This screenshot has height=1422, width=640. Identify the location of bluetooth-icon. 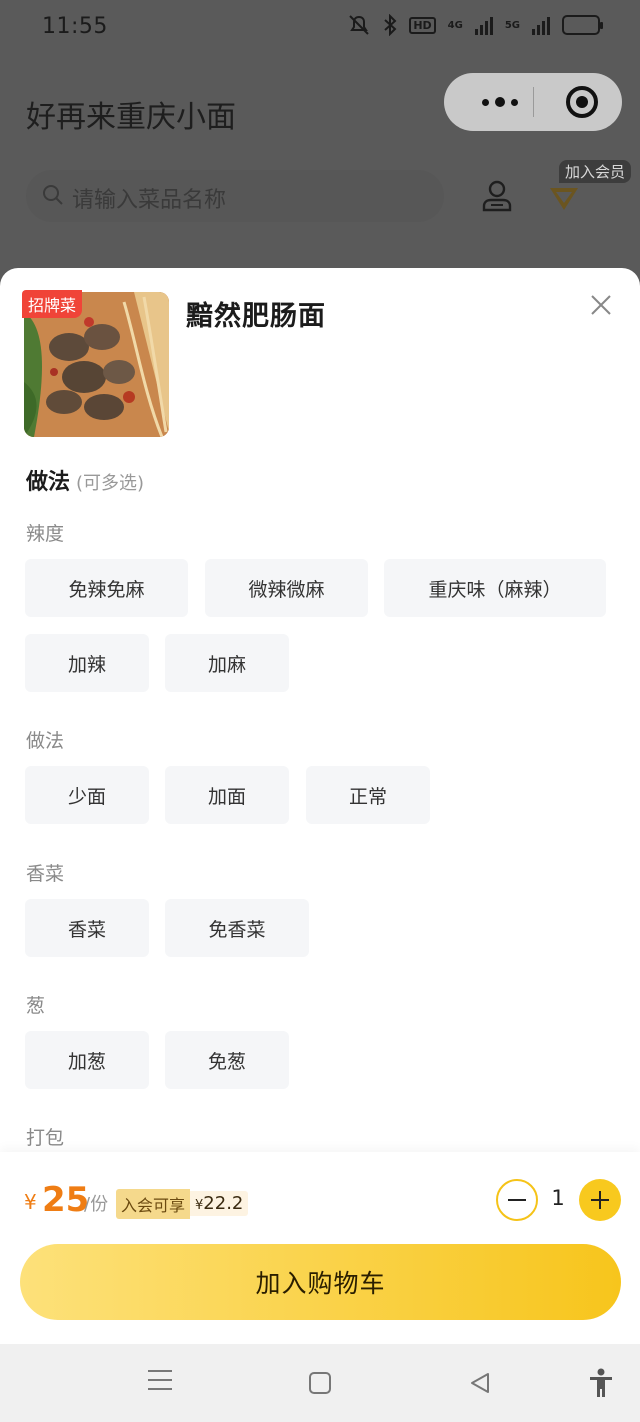
(390, 25).